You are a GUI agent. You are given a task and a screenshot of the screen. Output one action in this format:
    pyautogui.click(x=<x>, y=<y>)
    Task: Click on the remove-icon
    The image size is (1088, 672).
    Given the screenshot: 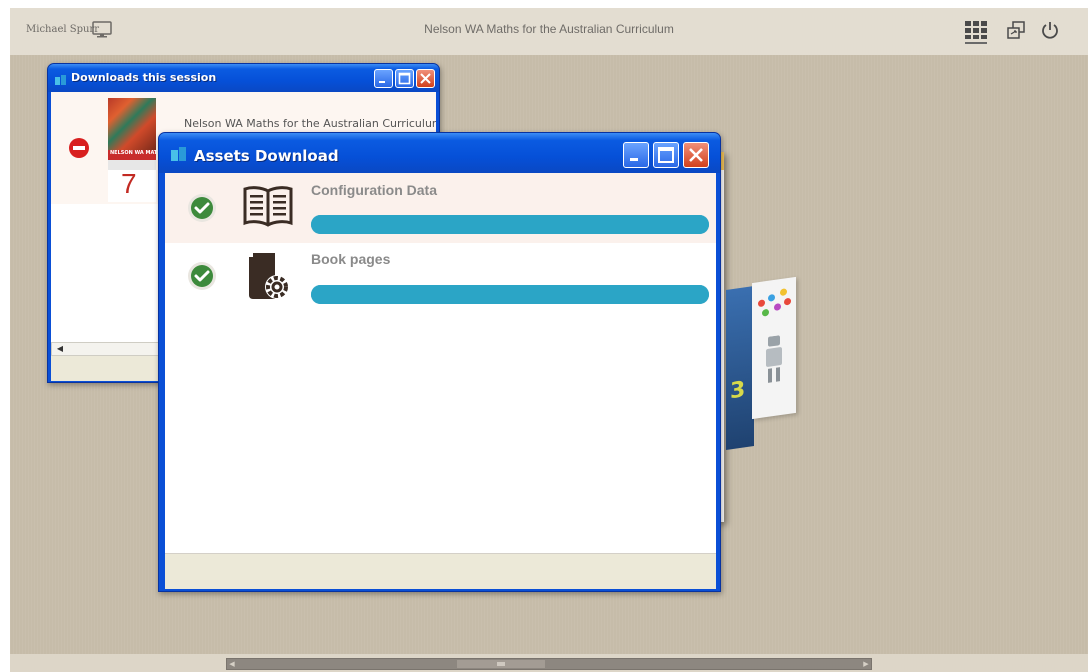 What is the action you would take?
    pyautogui.click(x=79, y=150)
    